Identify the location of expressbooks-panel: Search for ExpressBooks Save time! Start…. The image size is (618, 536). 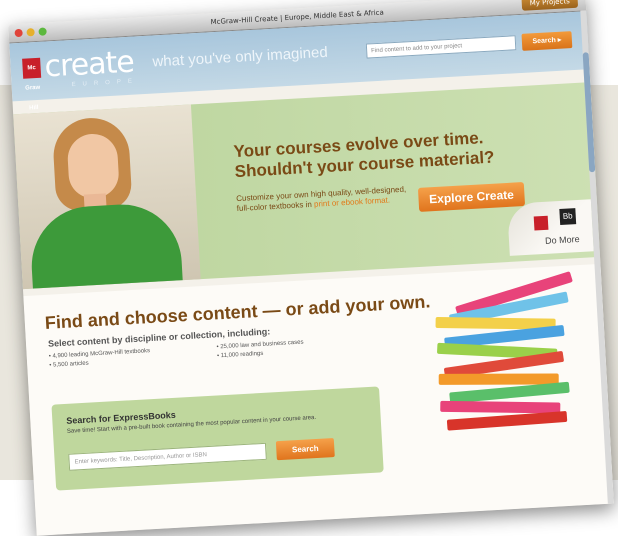
(217, 438).